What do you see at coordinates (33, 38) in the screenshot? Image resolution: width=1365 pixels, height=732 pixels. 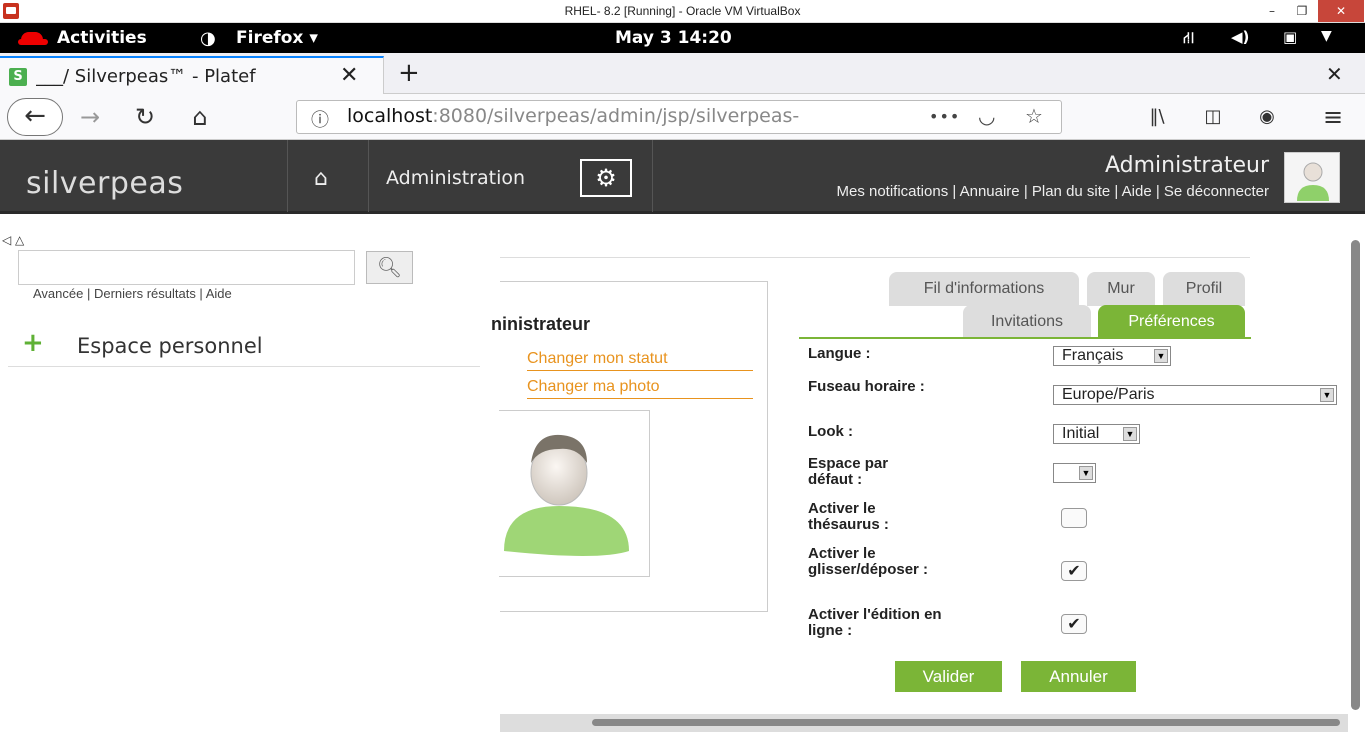 I see `redhat-logo-icon` at bounding box center [33, 38].